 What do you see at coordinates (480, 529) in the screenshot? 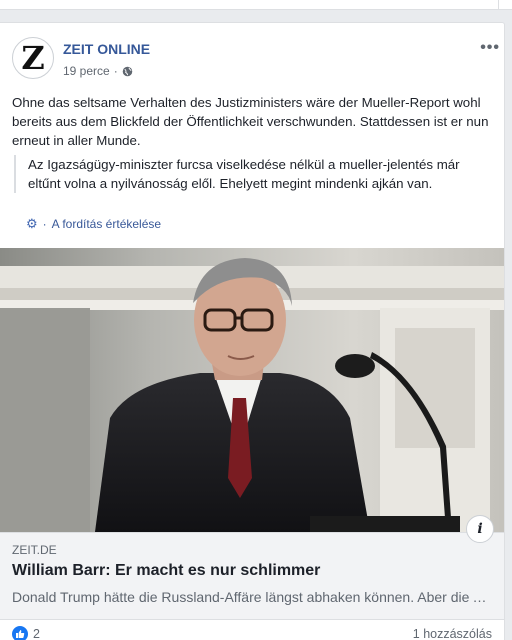
I see `info-icon: i` at bounding box center [480, 529].